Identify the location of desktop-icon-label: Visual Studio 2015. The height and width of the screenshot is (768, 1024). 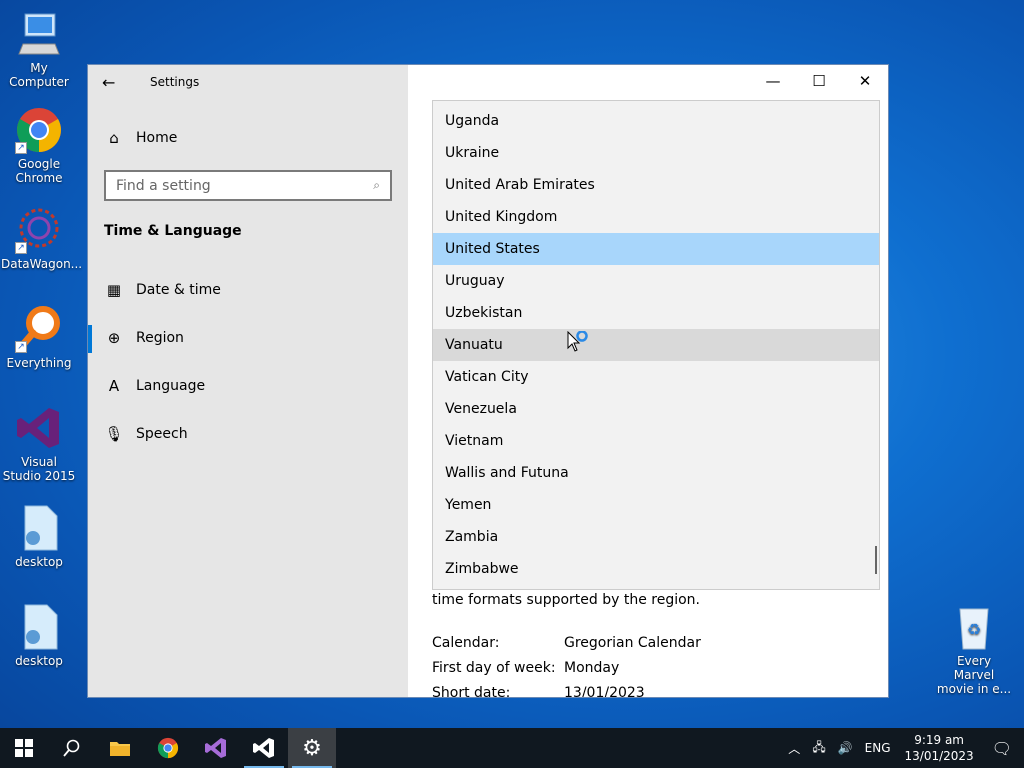
(39, 469).